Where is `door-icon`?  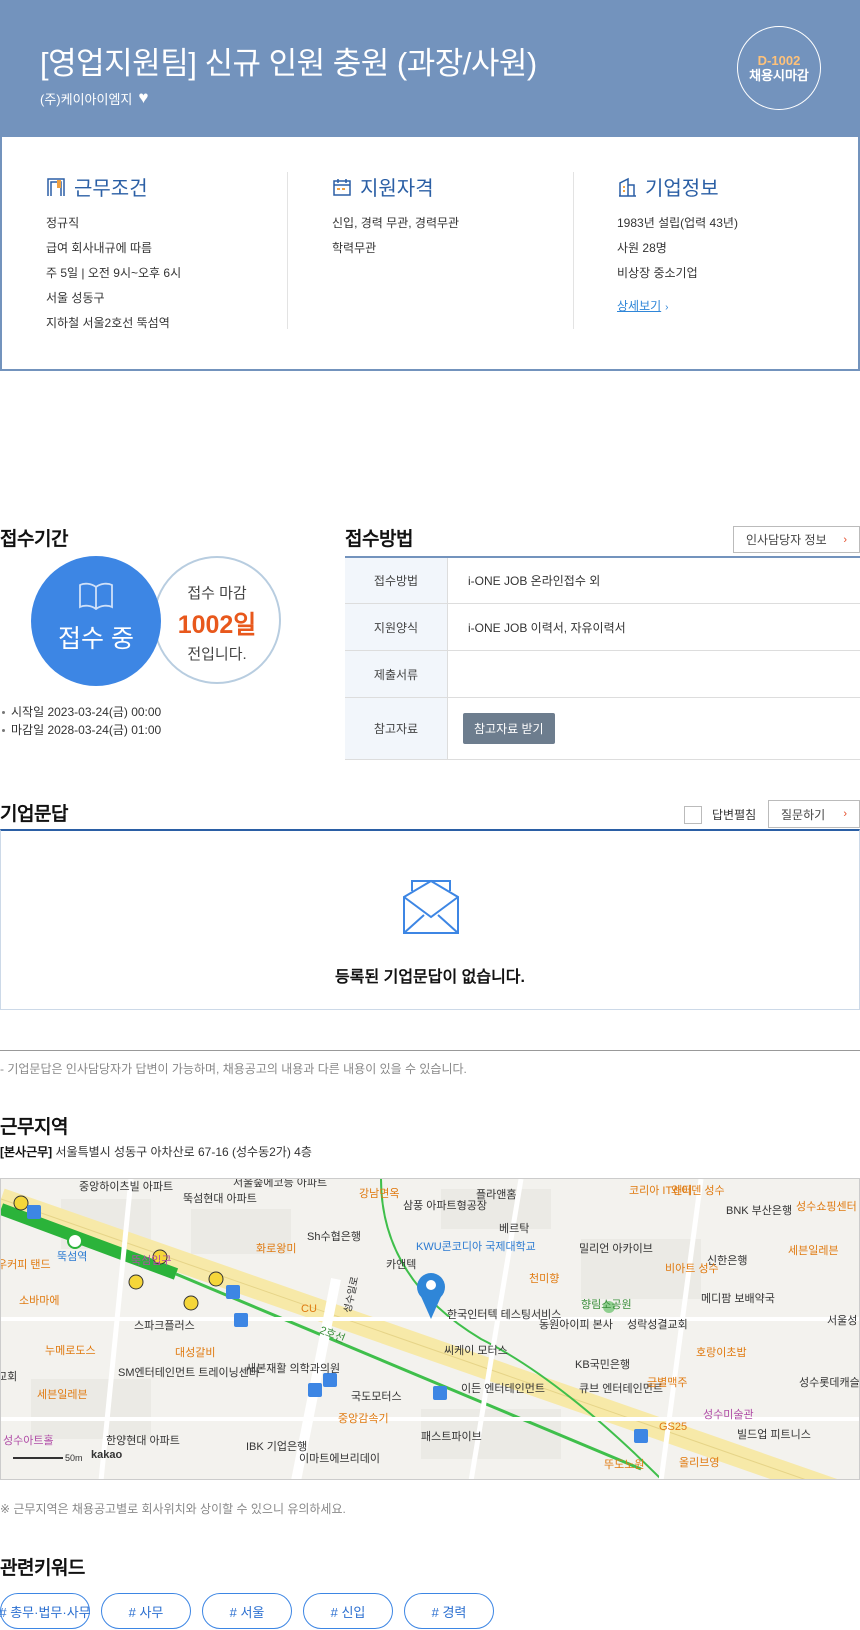
door-icon is located at coordinates (56, 186).